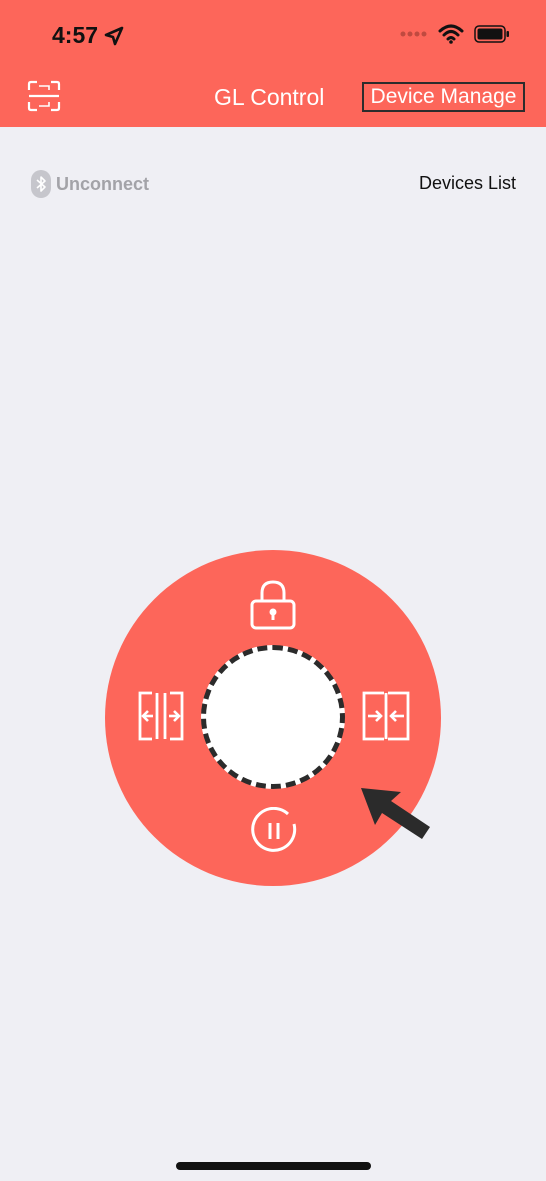  I want to click on connection-status: Unconnect, so click(90, 184).